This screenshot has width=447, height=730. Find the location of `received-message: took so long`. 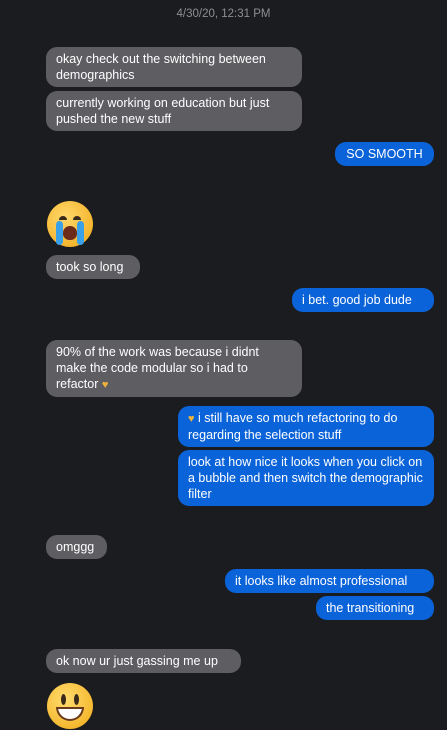

received-message: took so long is located at coordinates (93, 267).